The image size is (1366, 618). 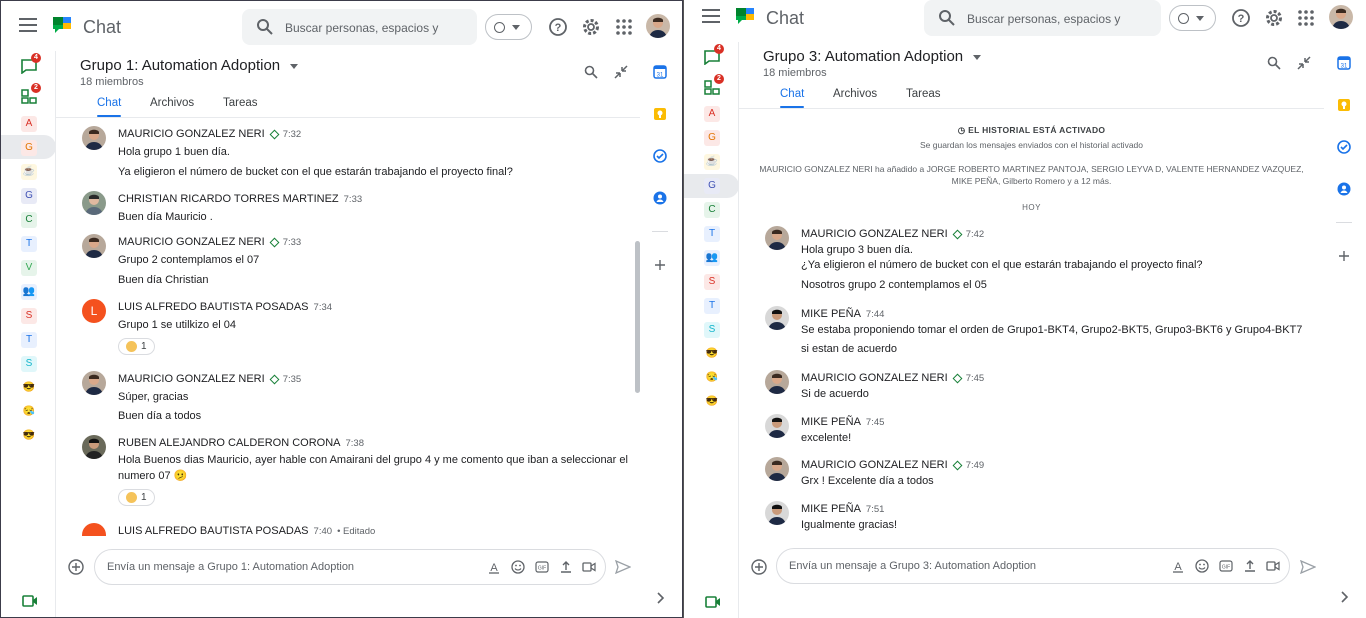 What do you see at coordinates (189, 65) in the screenshot?
I see `room-title: Grupo 1: Automation Adoption` at bounding box center [189, 65].